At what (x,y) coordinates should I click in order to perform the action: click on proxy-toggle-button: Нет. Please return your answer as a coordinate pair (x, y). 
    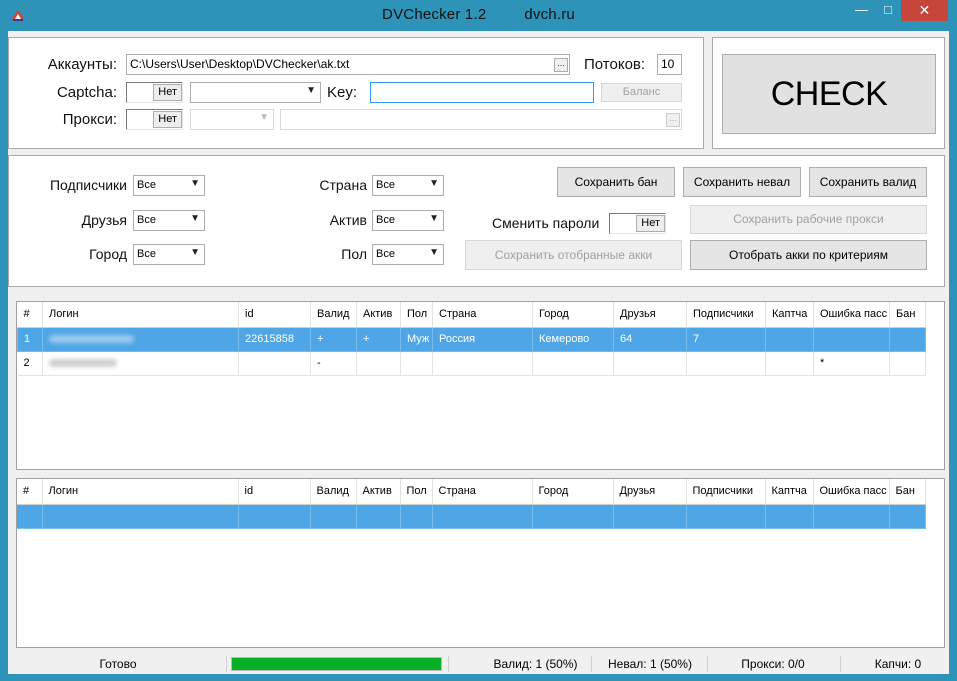
    Looking at the image, I should click on (167, 119).